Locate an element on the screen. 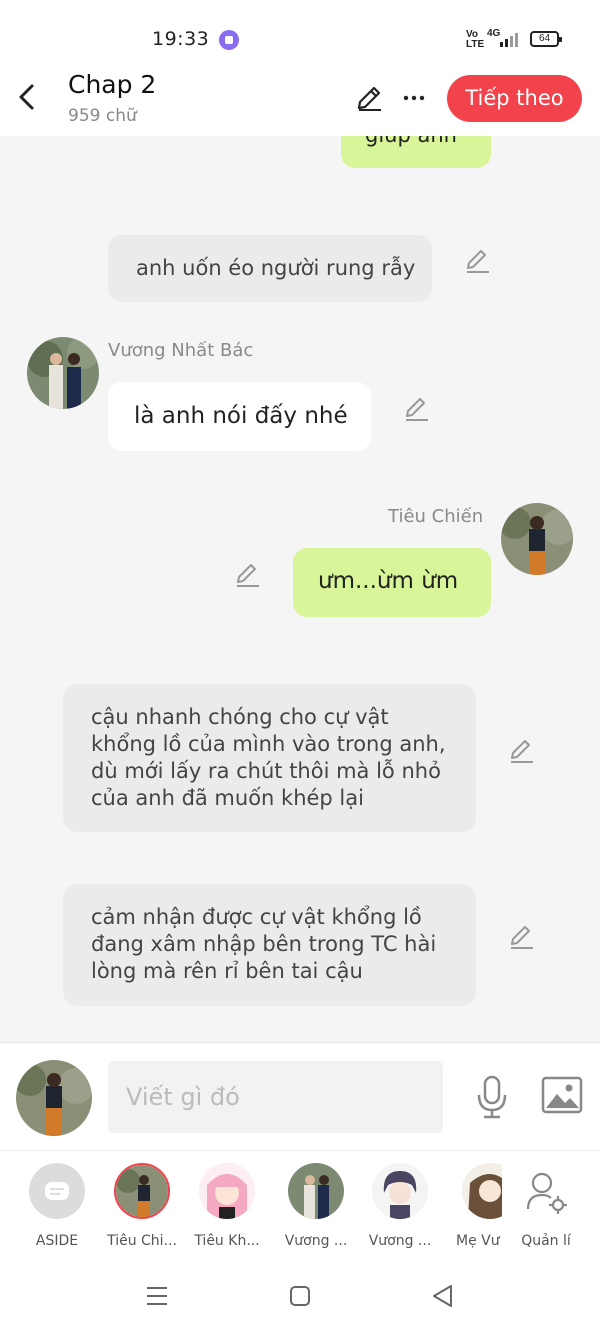 Image resolution: width=600 pixels, height=1333 pixels. insert-image-button is located at coordinates (562, 1095).